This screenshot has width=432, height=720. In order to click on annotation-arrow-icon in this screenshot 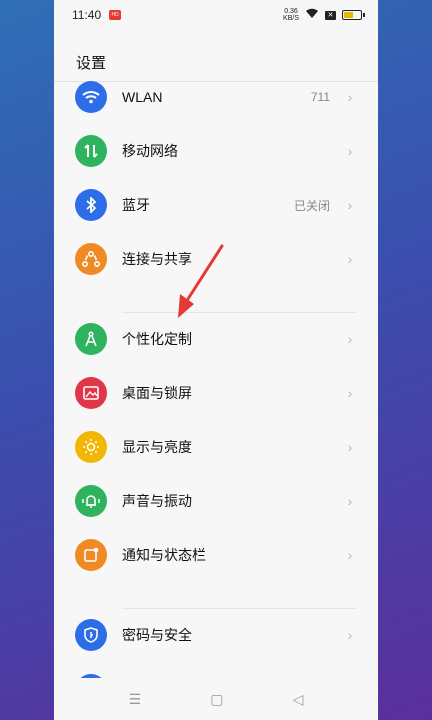, I will do `click(201, 281)`.